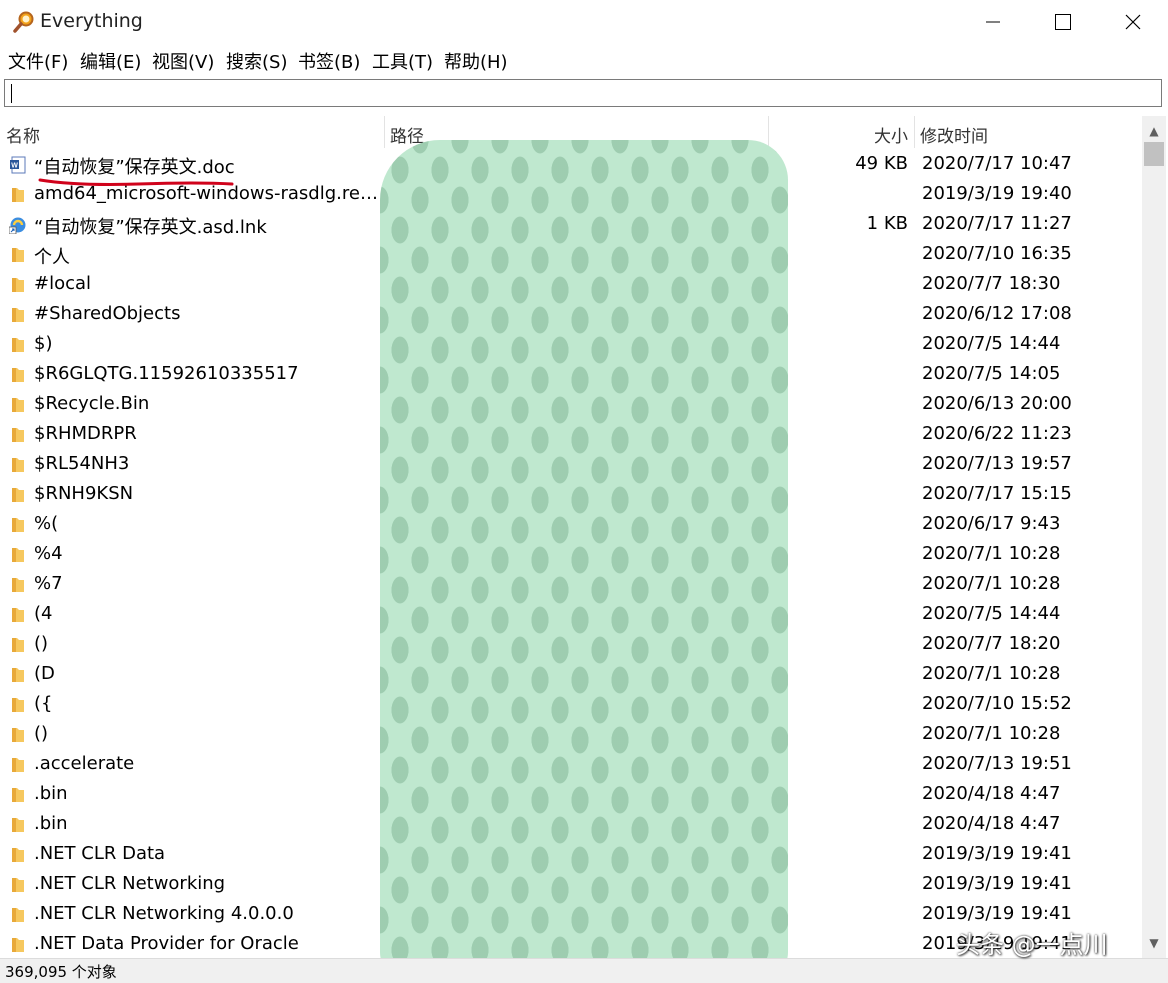 Image resolution: width=1168 pixels, height=983 pixels. What do you see at coordinates (46, 523) in the screenshot?
I see `row-name: %(` at bounding box center [46, 523].